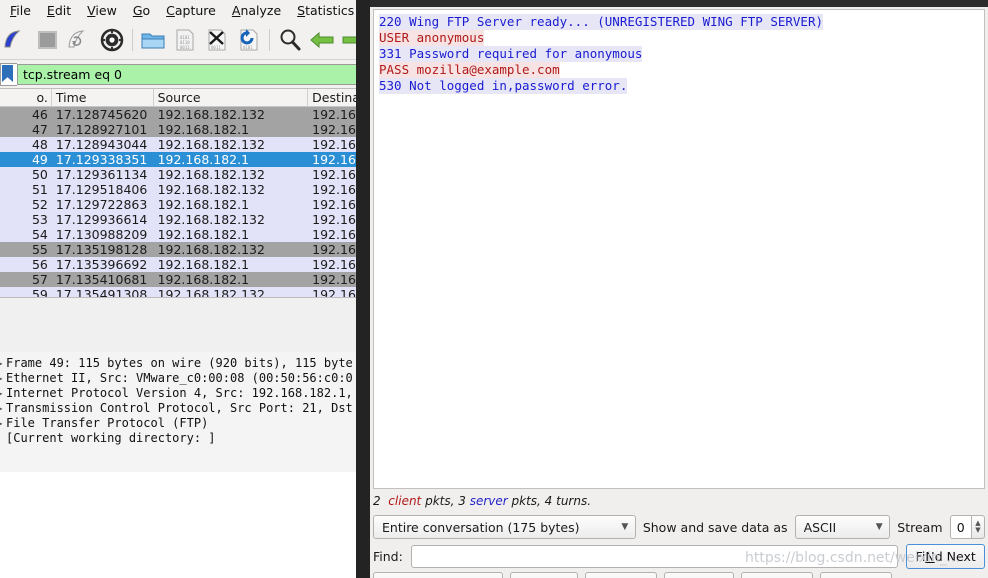 Image resolution: width=988 pixels, height=578 pixels. Describe the element at coordinates (216, 47) in the screenshot. I see `svg-text: 0011` at that location.